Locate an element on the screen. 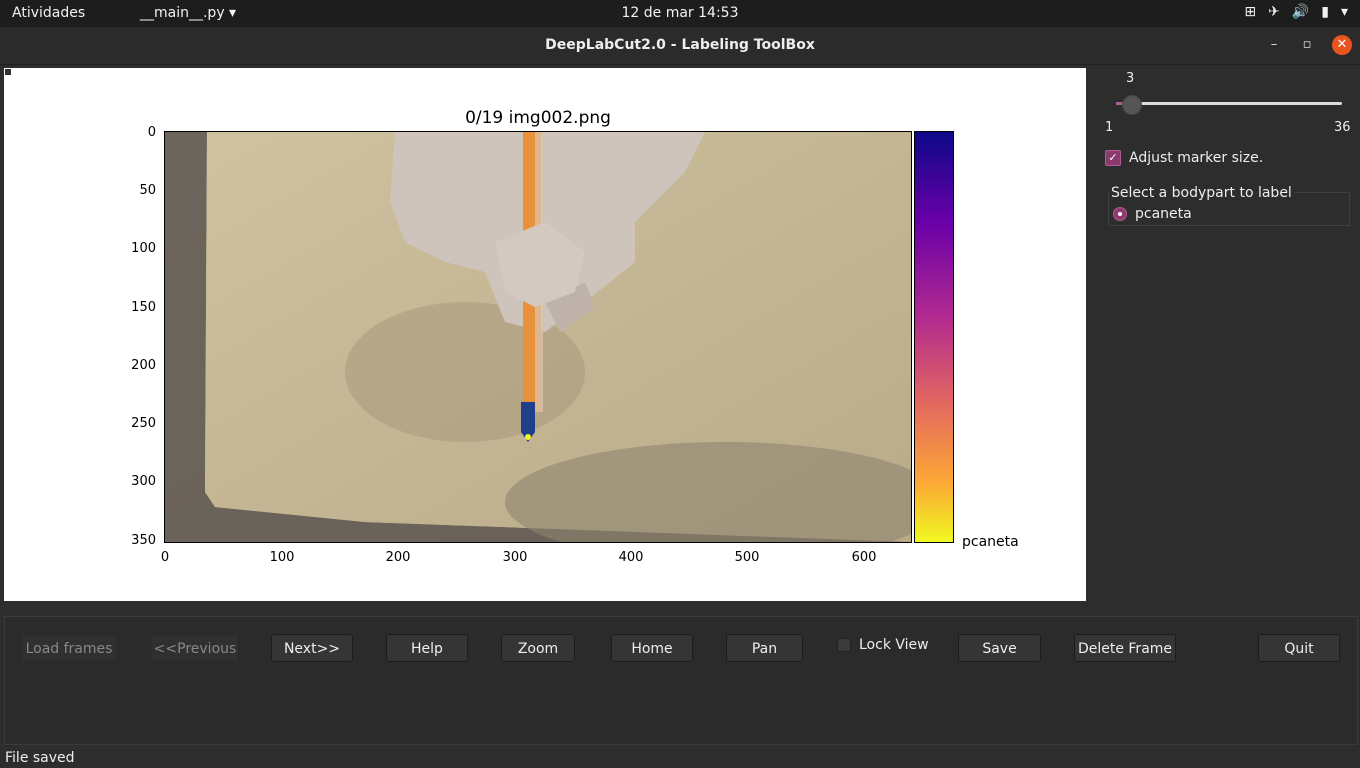 The height and width of the screenshot is (768, 1360). x-tick-label: 400 is located at coordinates (631, 557).